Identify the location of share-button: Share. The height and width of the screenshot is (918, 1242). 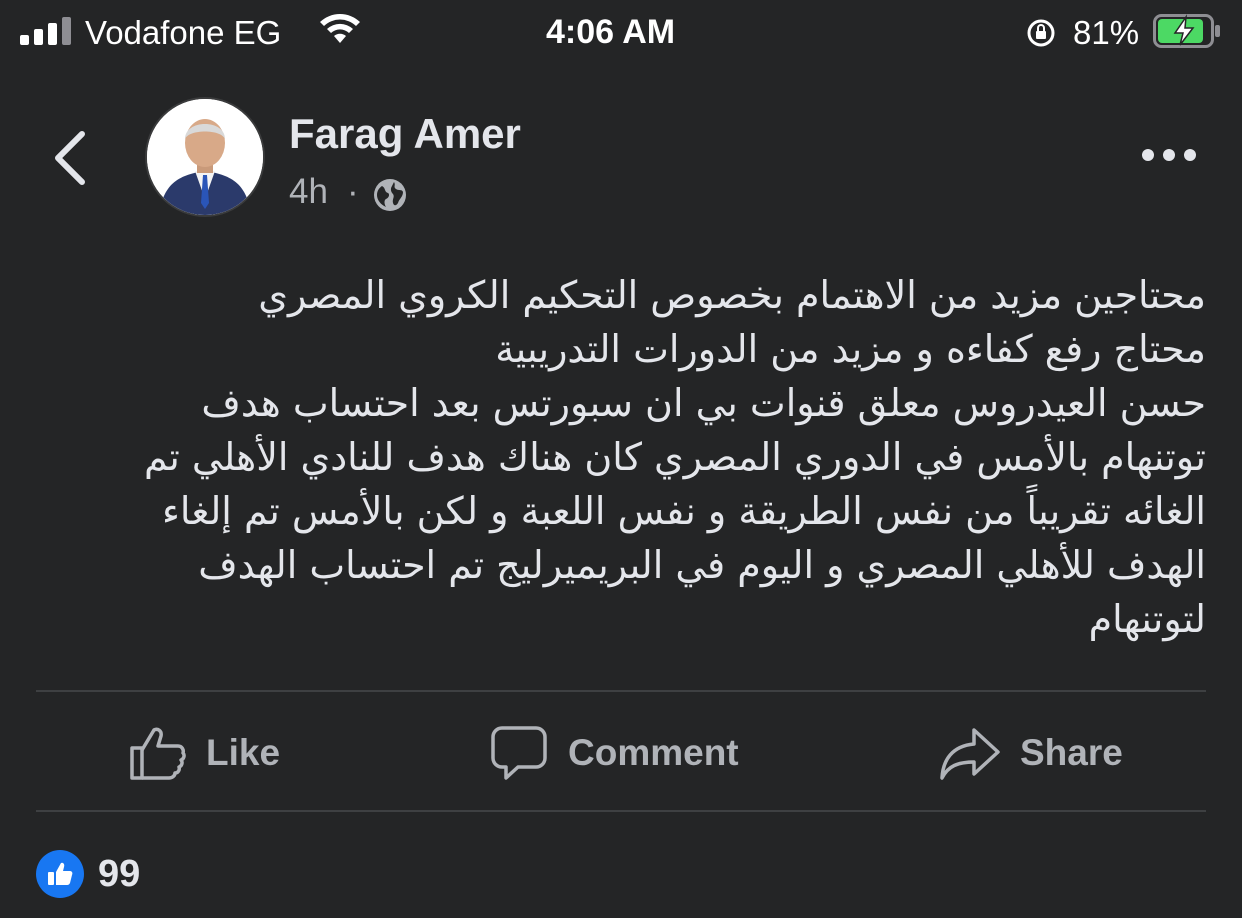
(1030, 753).